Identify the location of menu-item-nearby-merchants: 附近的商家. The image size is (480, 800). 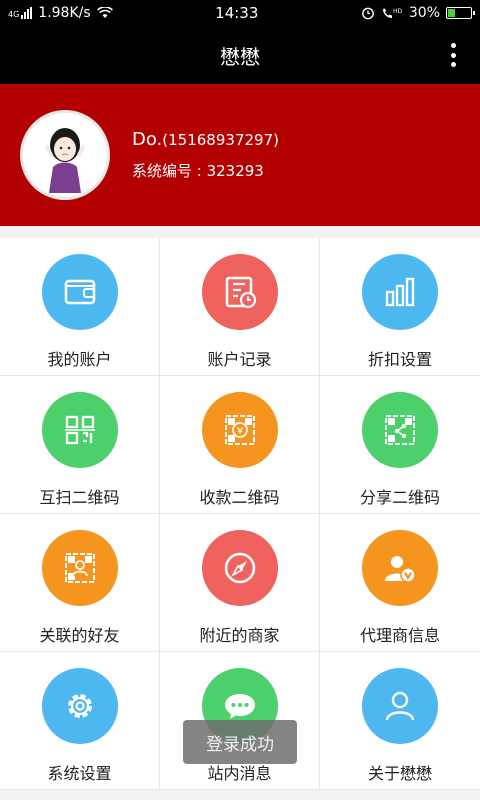
(240, 583).